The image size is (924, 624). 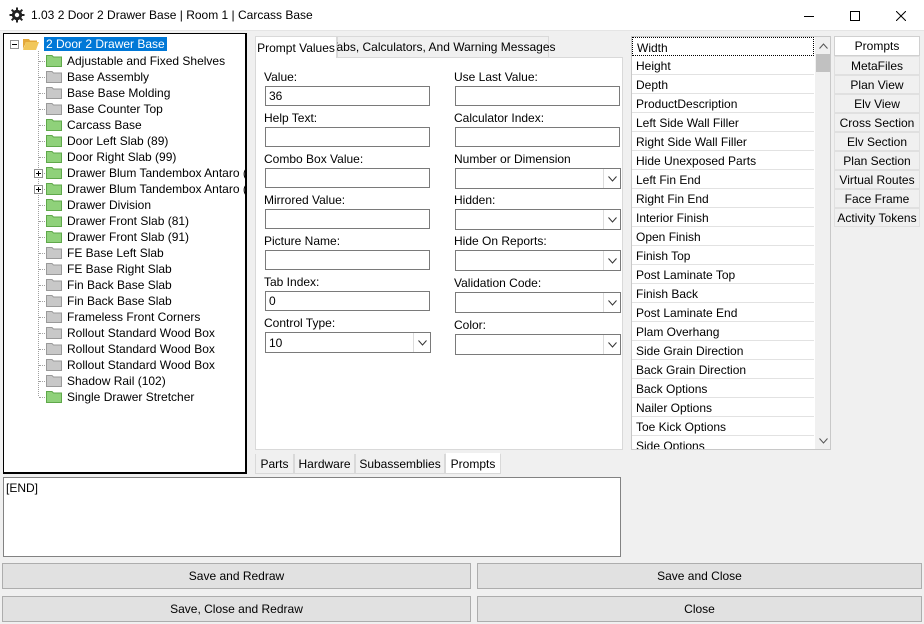 I want to click on tree-item: Shadow Rail (102), so click(x=106, y=381).